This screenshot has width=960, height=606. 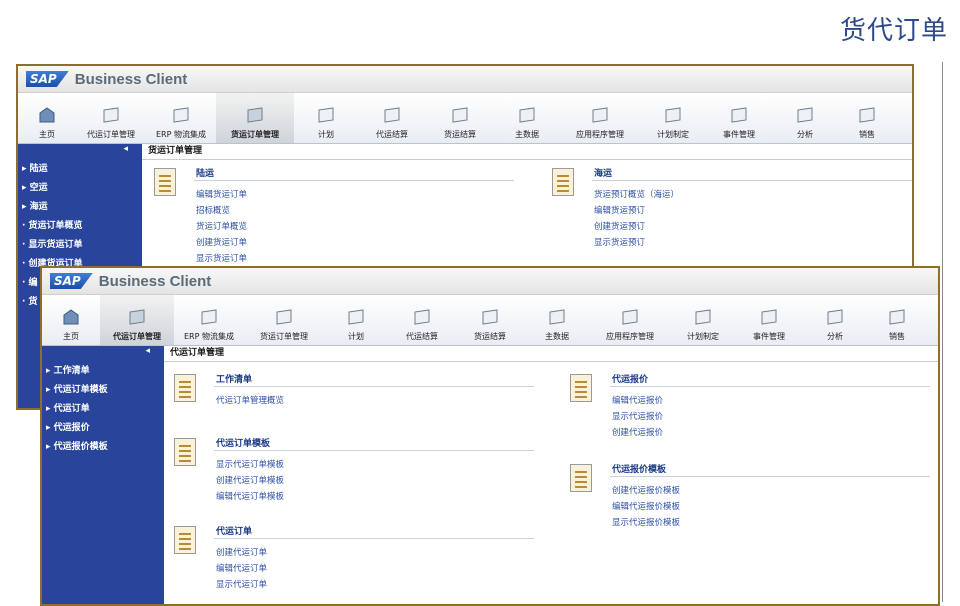 I want to click on home-icon, so click(x=71, y=317).